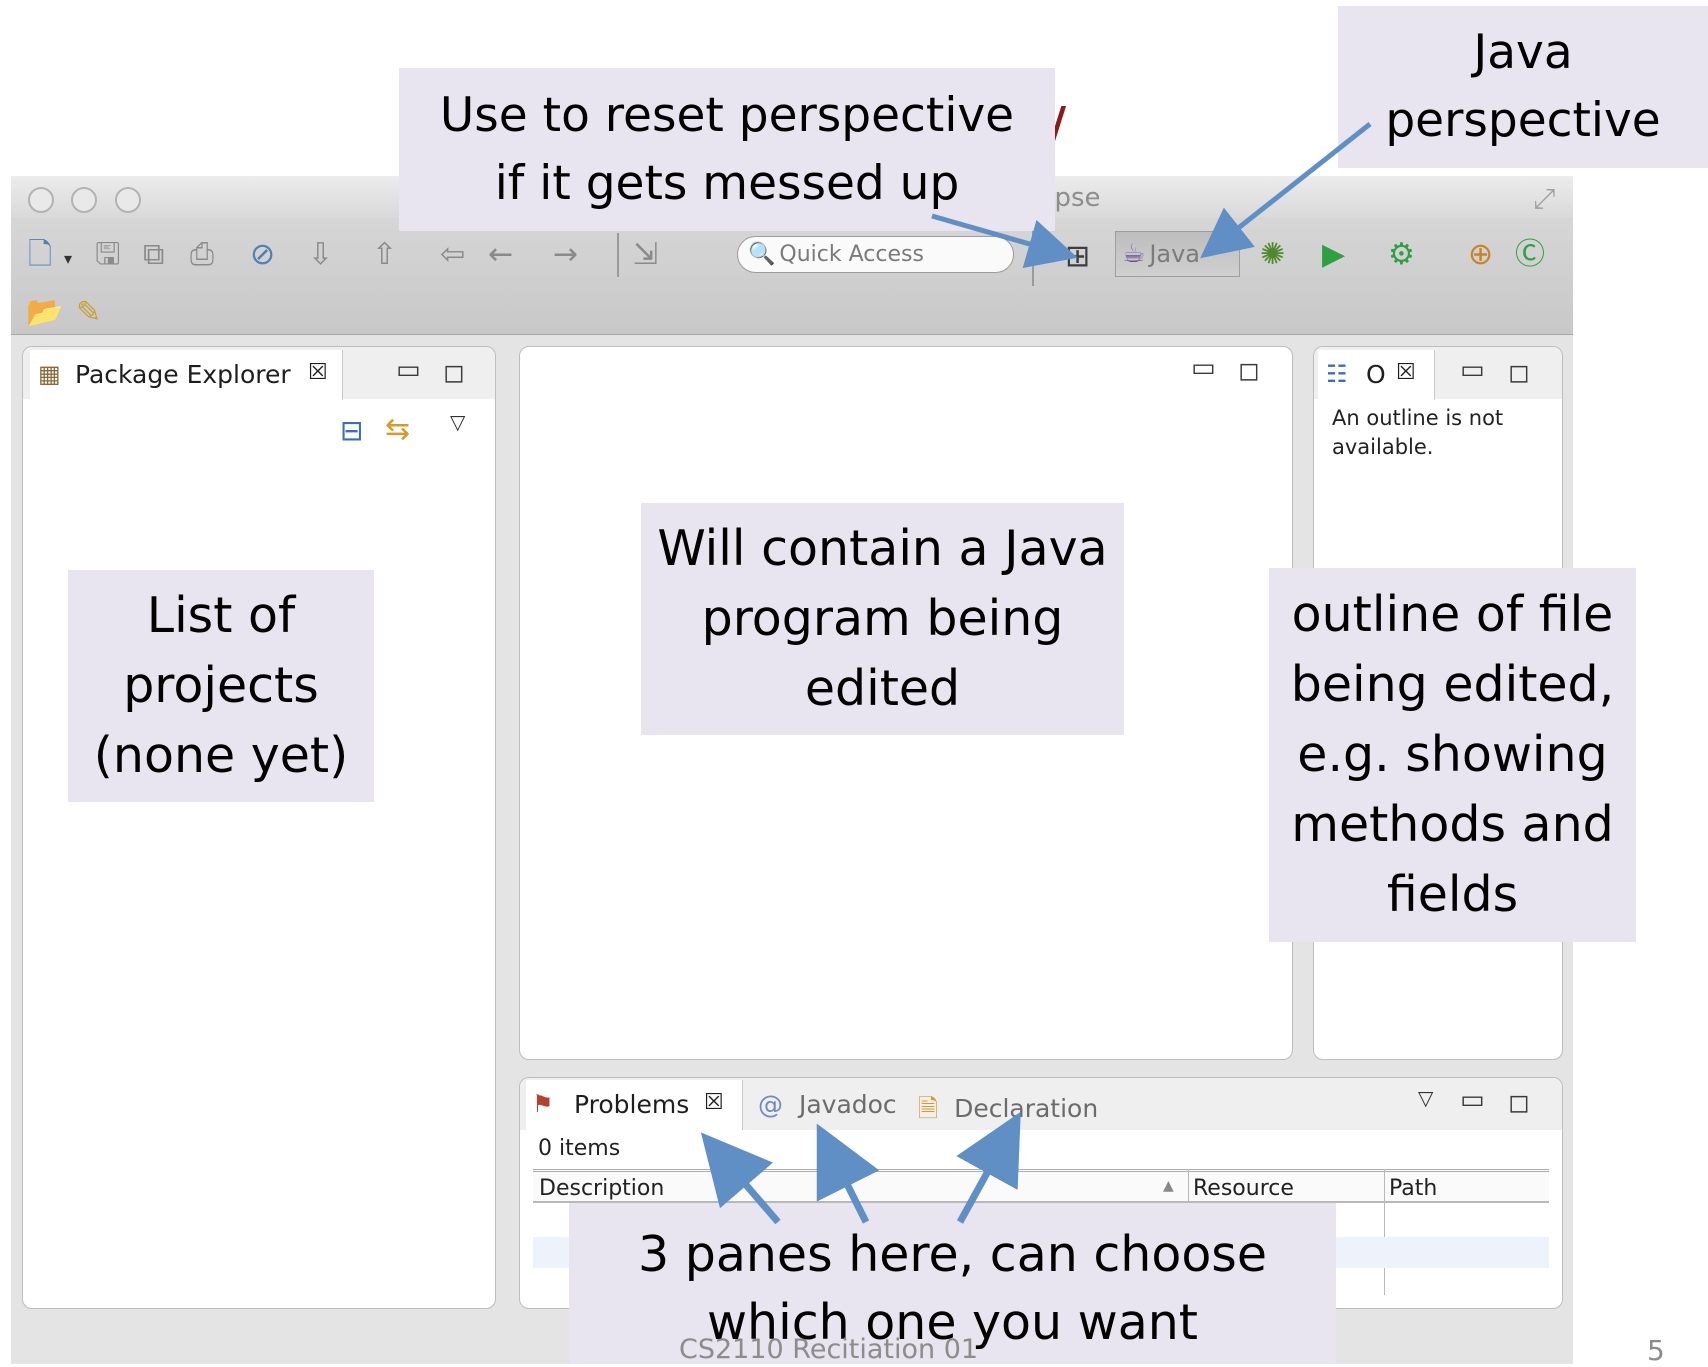 Image resolution: width=1708 pixels, height=1367 pixels. What do you see at coordinates (829, 1349) in the screenshot?
I see `footer-text: CS2110 Recitiation 01` at bounding box center [829, 1349].